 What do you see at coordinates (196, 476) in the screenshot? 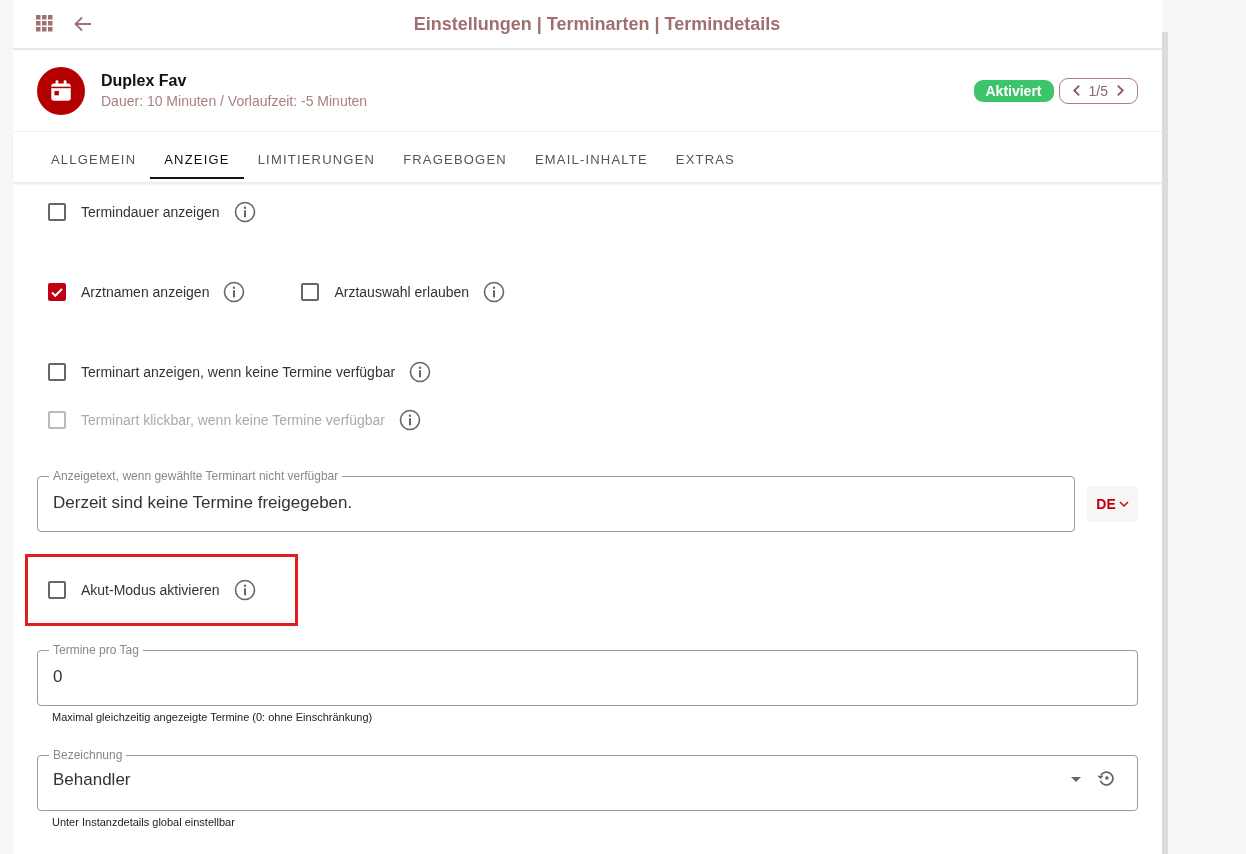
I see `field-label: Anzeigetext, wenn gewählte Terminart nicht verfügbar` at bounding box center [196, 476].